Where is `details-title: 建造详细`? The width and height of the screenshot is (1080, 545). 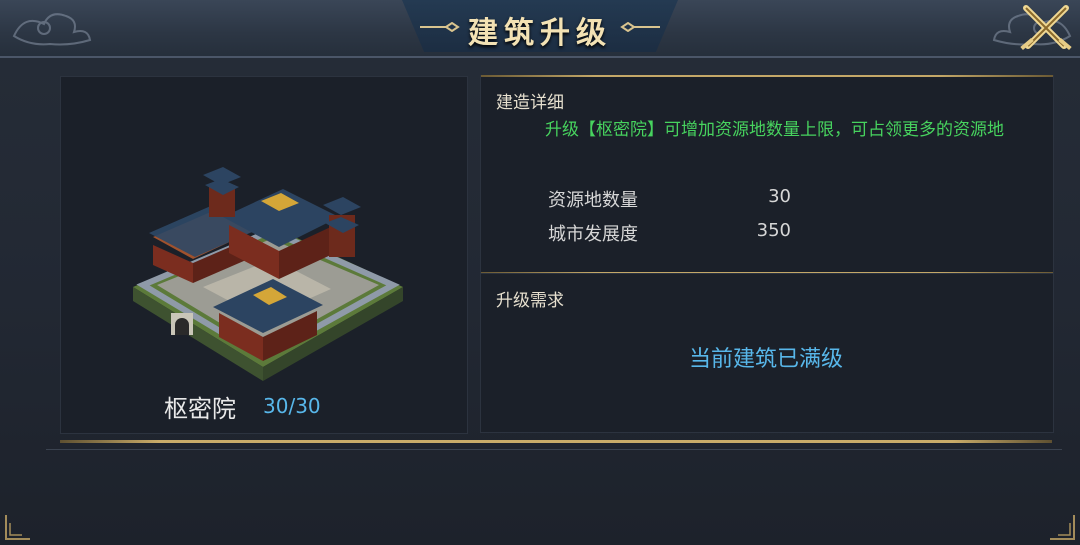 details-title: 建造详细 is located at coordinates (530, 103).